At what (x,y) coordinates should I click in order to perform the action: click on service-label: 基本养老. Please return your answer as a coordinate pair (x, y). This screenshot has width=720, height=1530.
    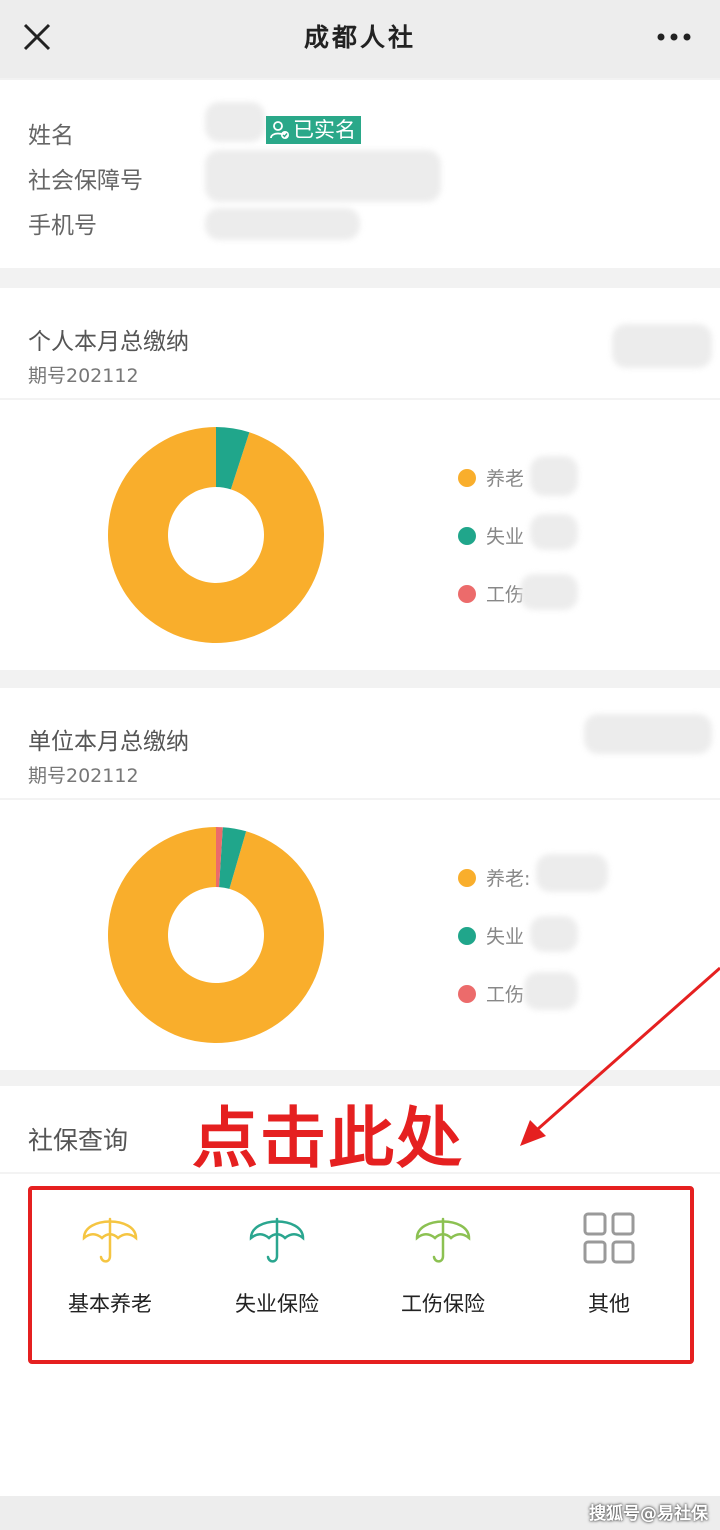
    Looking at the image, I should click on (110, 1304).